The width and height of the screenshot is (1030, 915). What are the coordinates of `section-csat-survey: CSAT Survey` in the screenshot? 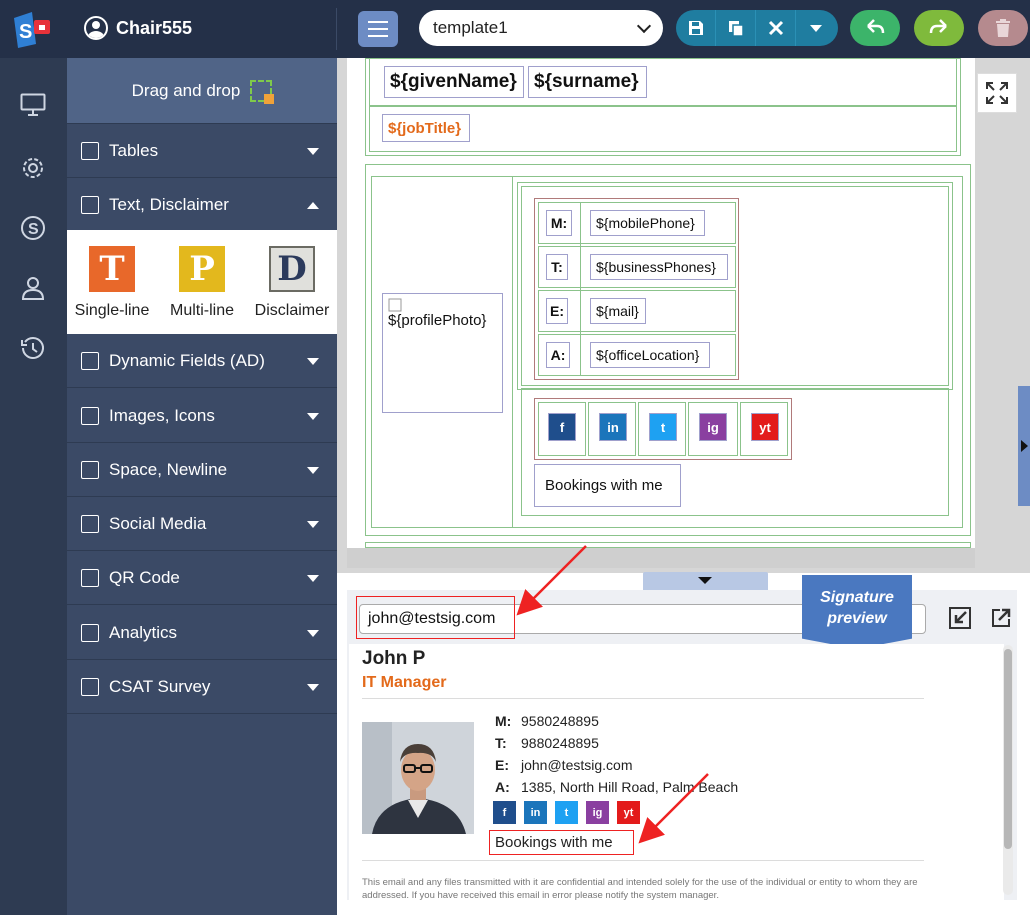 It's located at (202, 687).